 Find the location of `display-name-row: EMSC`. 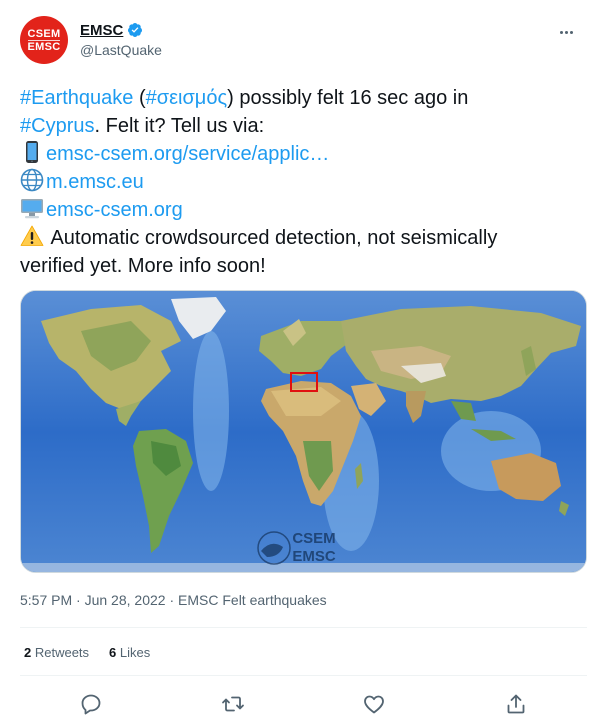

display-name-row: EMSC is located at coordinates (121, 30).